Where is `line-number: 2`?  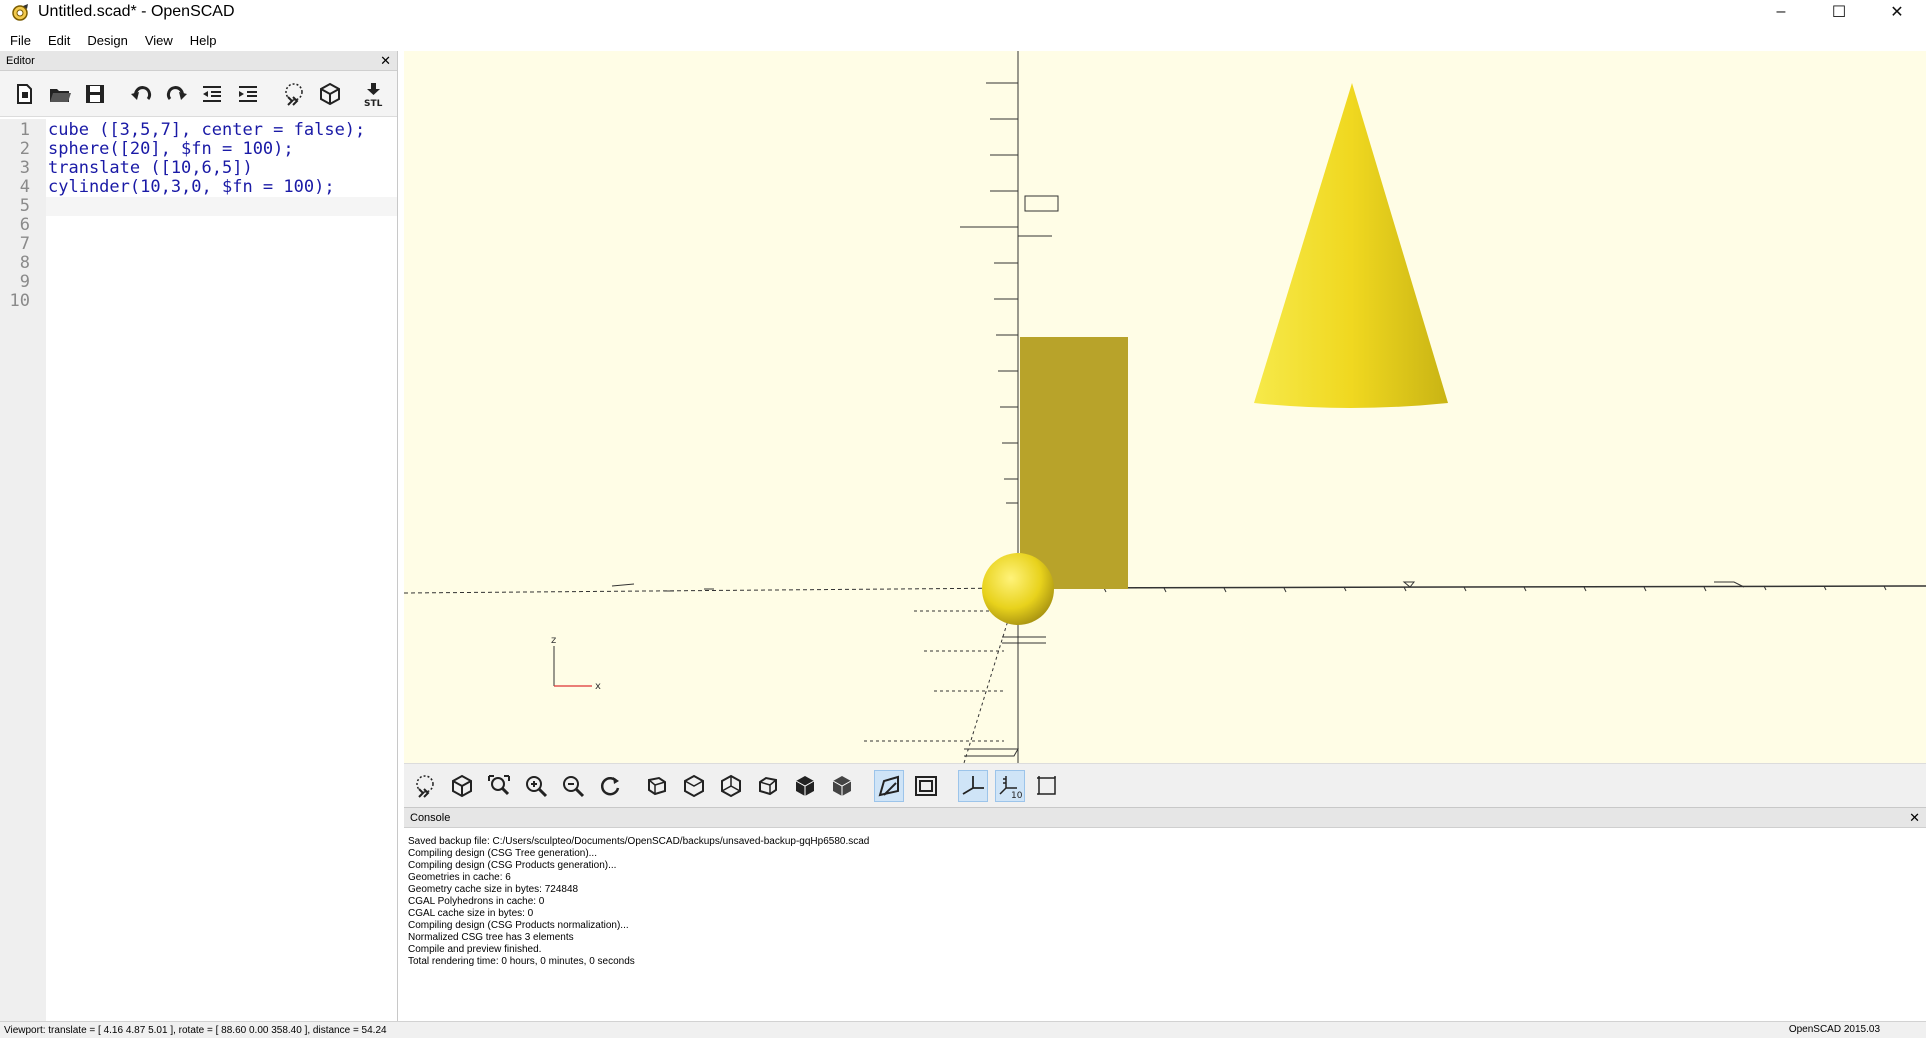
line-number: 2 is located at coordinates (24, 149).